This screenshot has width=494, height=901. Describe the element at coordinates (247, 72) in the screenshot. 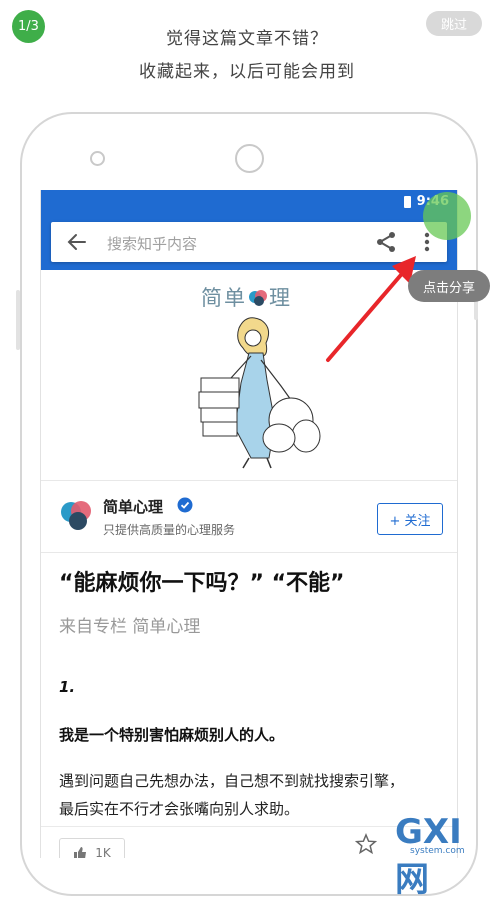

I see `guide-title-line-2: 收藏起来，以后可能会用到` at that location.